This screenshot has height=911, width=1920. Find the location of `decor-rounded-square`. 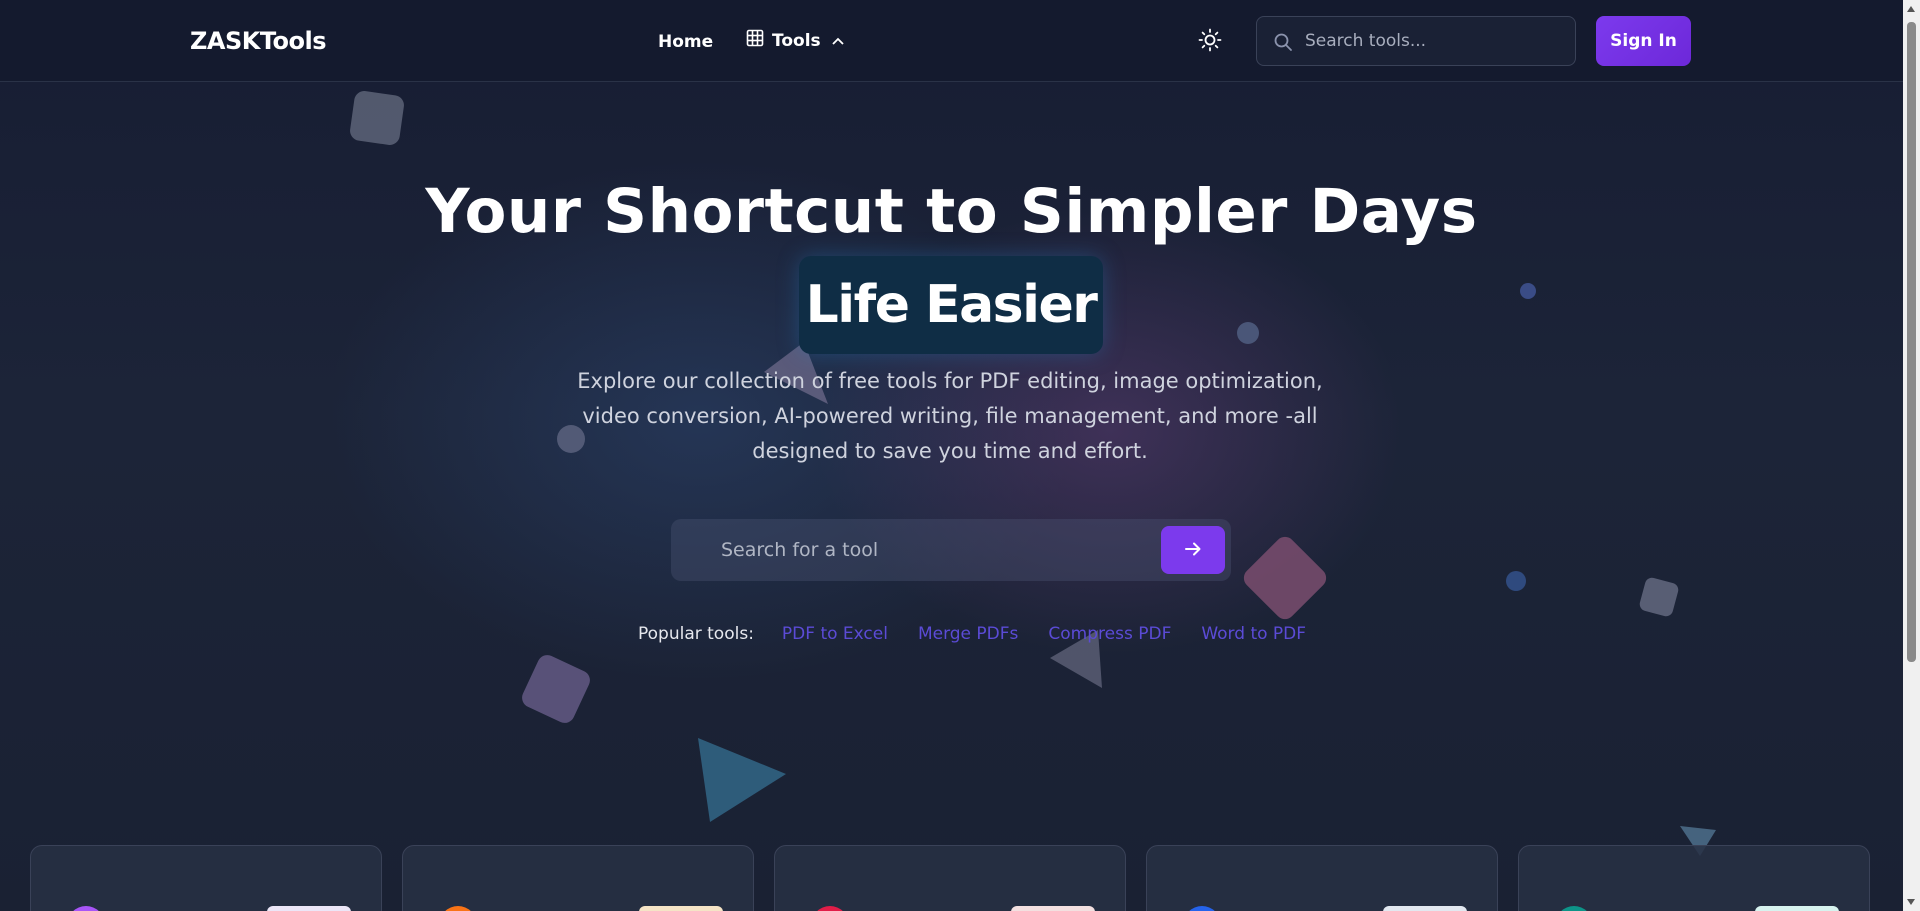

decor-rounded-square is located at coordinates (377, 118).